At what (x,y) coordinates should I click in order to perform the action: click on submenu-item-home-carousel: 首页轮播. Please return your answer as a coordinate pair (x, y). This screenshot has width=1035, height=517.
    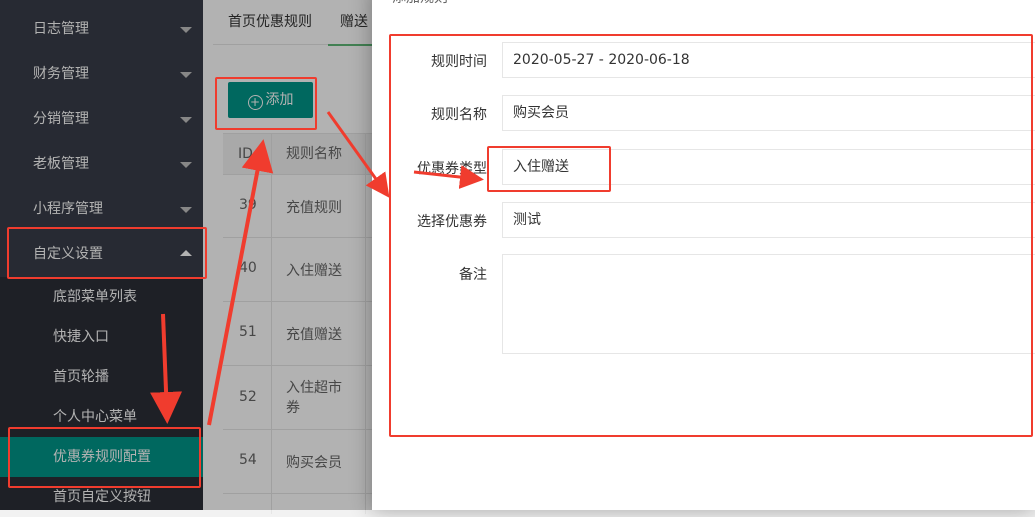
    Looking at the image, I should click on (101, 377).